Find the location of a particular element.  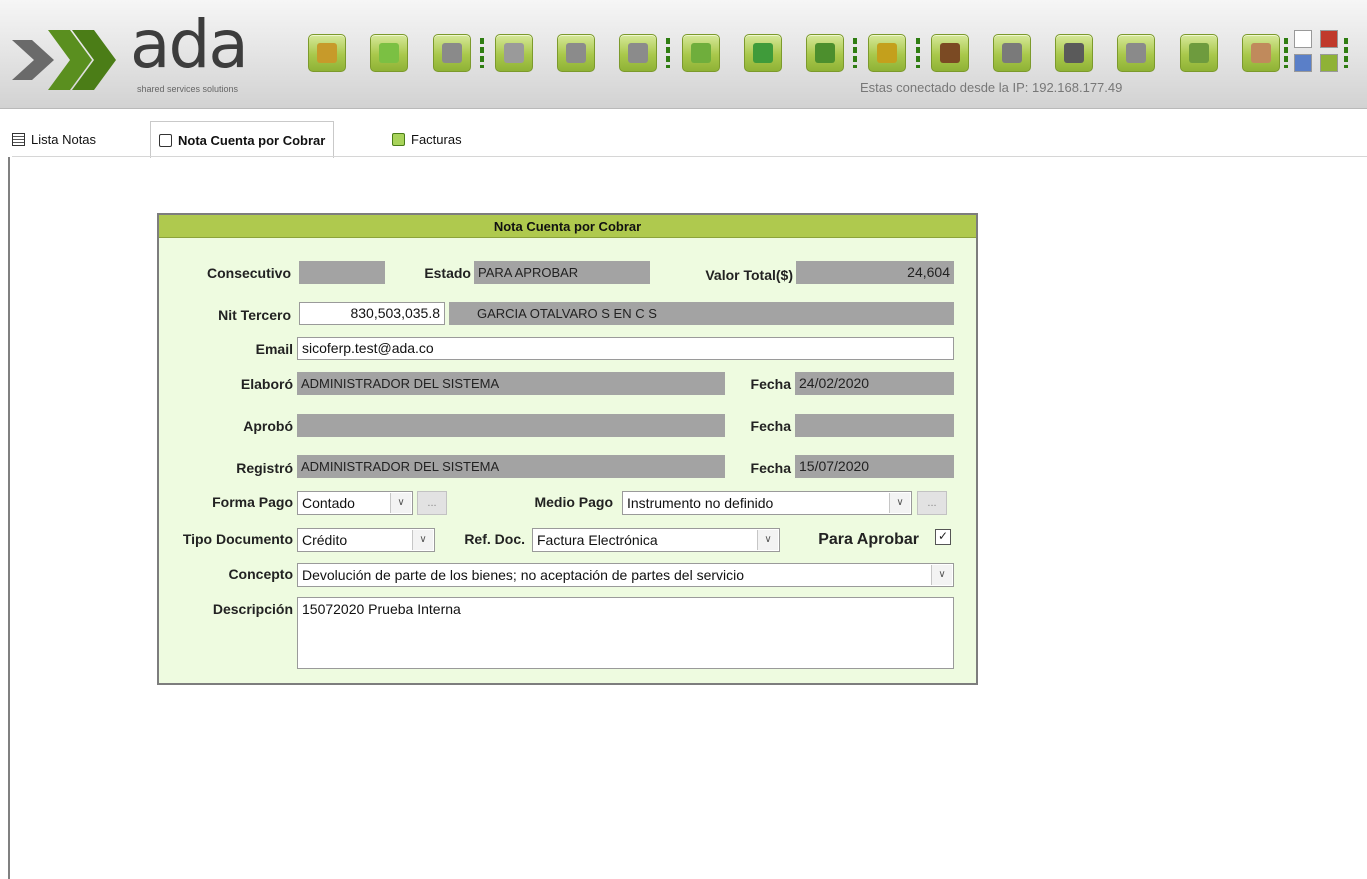

medio-pago-select: Instrumento no definido ∨ is located at coordinates (767, 503).